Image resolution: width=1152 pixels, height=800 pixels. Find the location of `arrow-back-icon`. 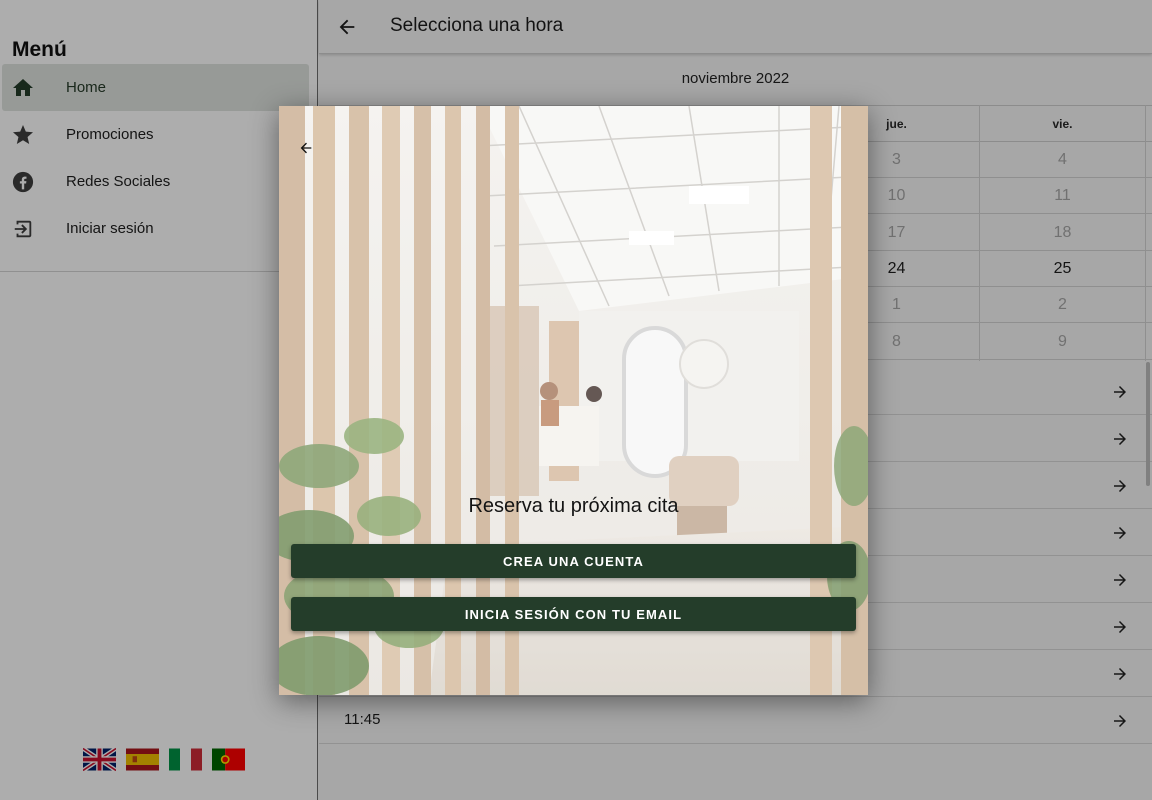

arrow-back-icon is located at coordinates (306, 148).